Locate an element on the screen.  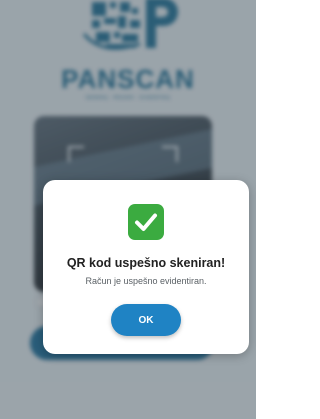
ok-button: OK is located at coordinates (146, 320).